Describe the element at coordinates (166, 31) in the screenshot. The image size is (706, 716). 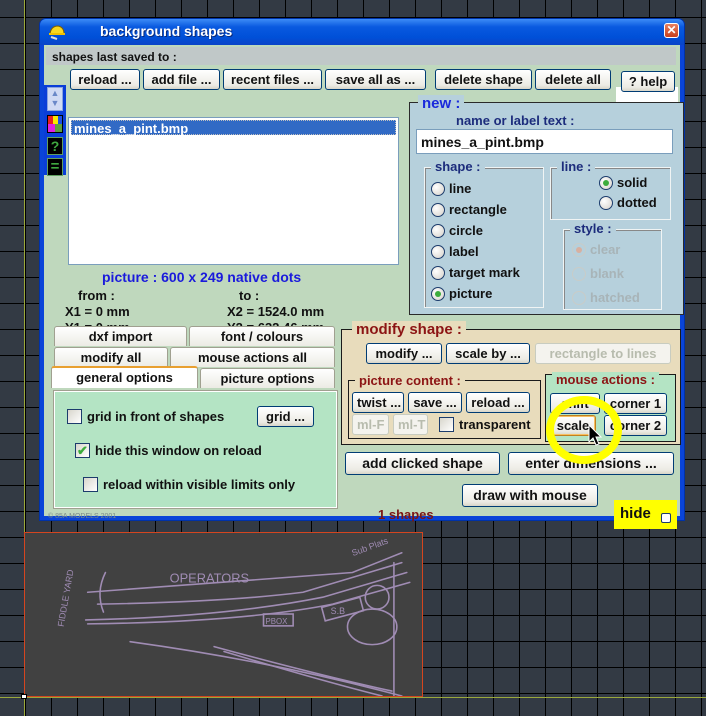
I see `window-title: background shapes` at that location.